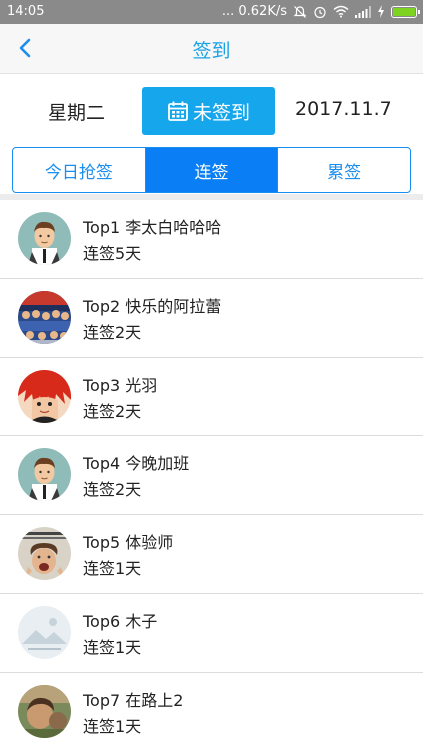 This screenshot has height=752, width=423. What do you see at coordinates (102, 621) in the screenshot?
I see `rank-label: Top6` at bounding box center [102, 621].